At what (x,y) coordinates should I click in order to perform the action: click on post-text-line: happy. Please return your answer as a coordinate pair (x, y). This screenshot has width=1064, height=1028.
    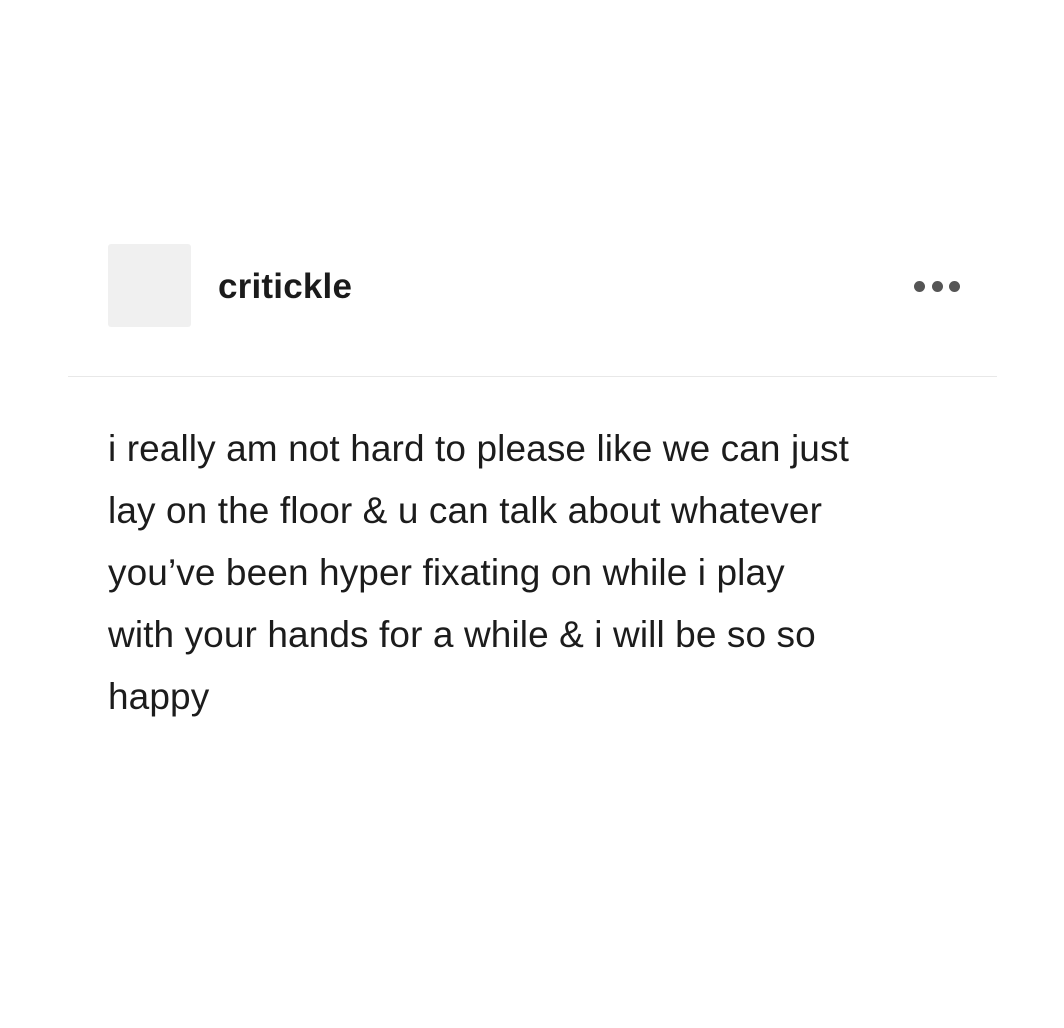
    Looking at the image, I should click on (159, 696).